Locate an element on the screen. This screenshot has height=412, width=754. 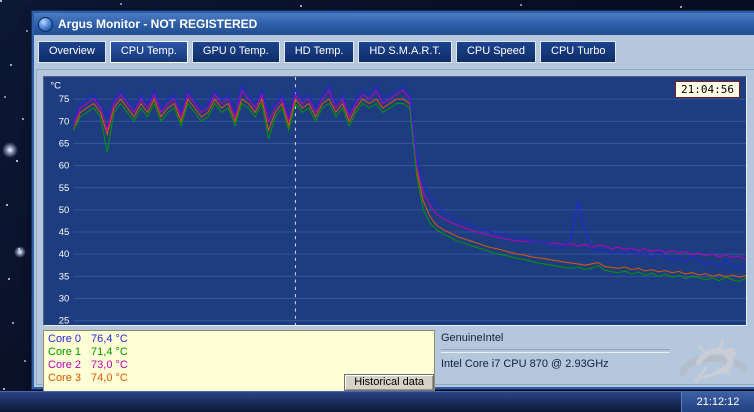
svg-text: 75 is located at coordinates (64, 98).